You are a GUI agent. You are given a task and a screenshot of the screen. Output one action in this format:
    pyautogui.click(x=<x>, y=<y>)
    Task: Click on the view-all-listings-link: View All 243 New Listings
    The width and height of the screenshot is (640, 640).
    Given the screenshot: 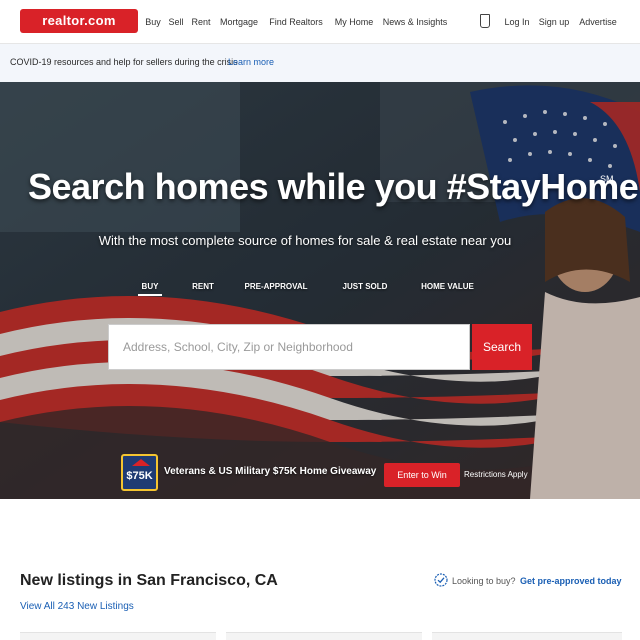 What is the action you would take?
    pyautogui.click(x=77, y=606)
    